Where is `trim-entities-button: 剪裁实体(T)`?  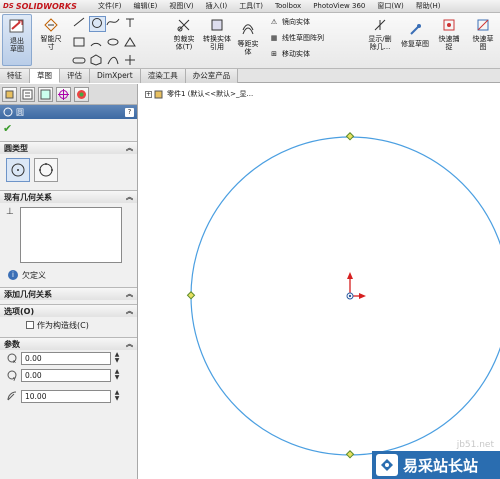 trim-entities-button: 剪裁实体(T) is located at coordinates (184, 33).